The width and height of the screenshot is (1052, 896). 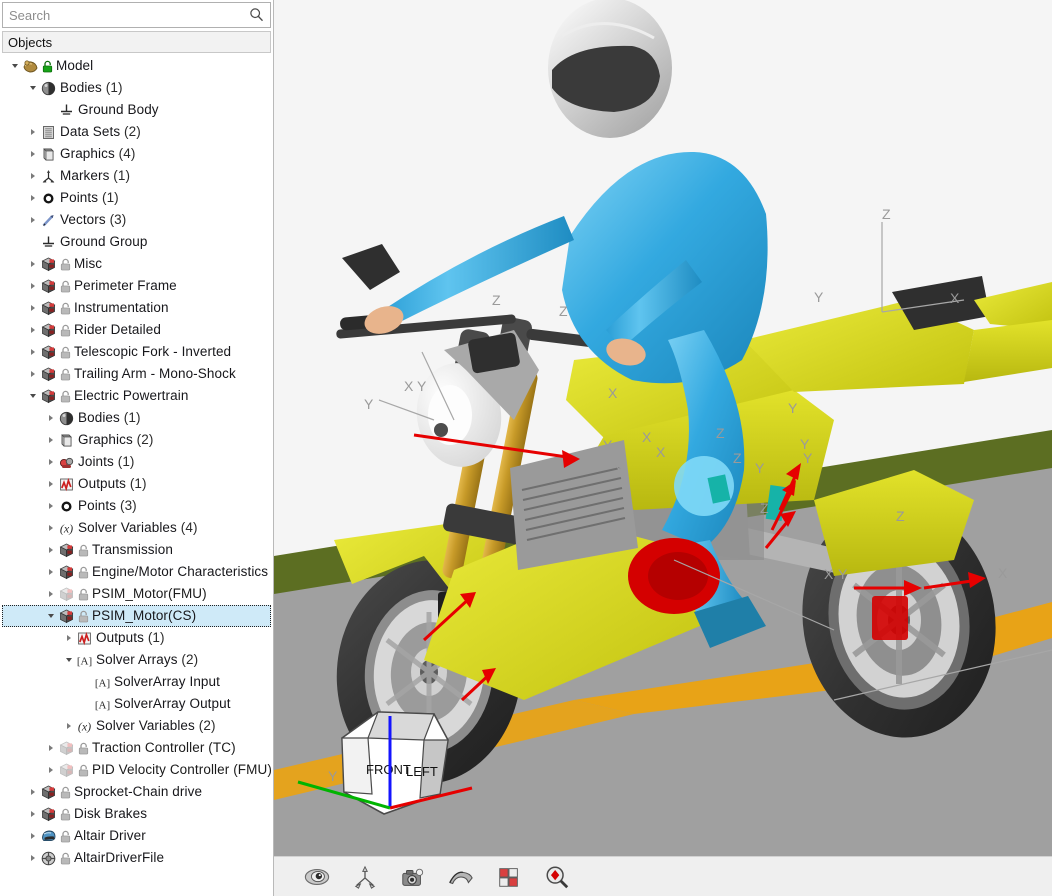 What do you see at coordinates (136, 770) in the screenshot?
I see `tree-row: PID Velocity Controller (FMU)` at bounding box center [136, 770].